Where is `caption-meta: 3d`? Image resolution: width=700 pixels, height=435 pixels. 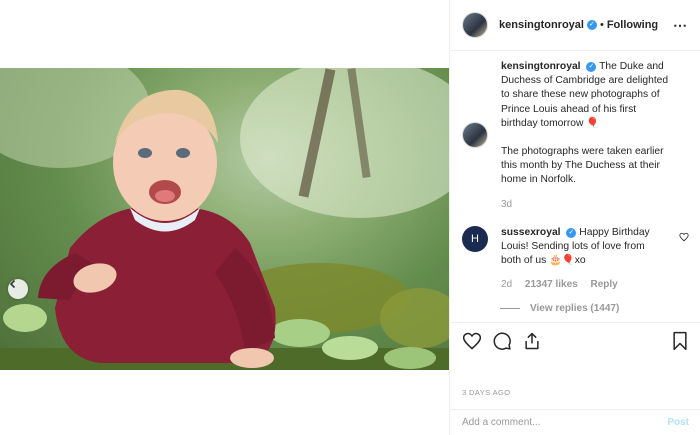
caption-meta: 3d is located at coordinates (586, 205).